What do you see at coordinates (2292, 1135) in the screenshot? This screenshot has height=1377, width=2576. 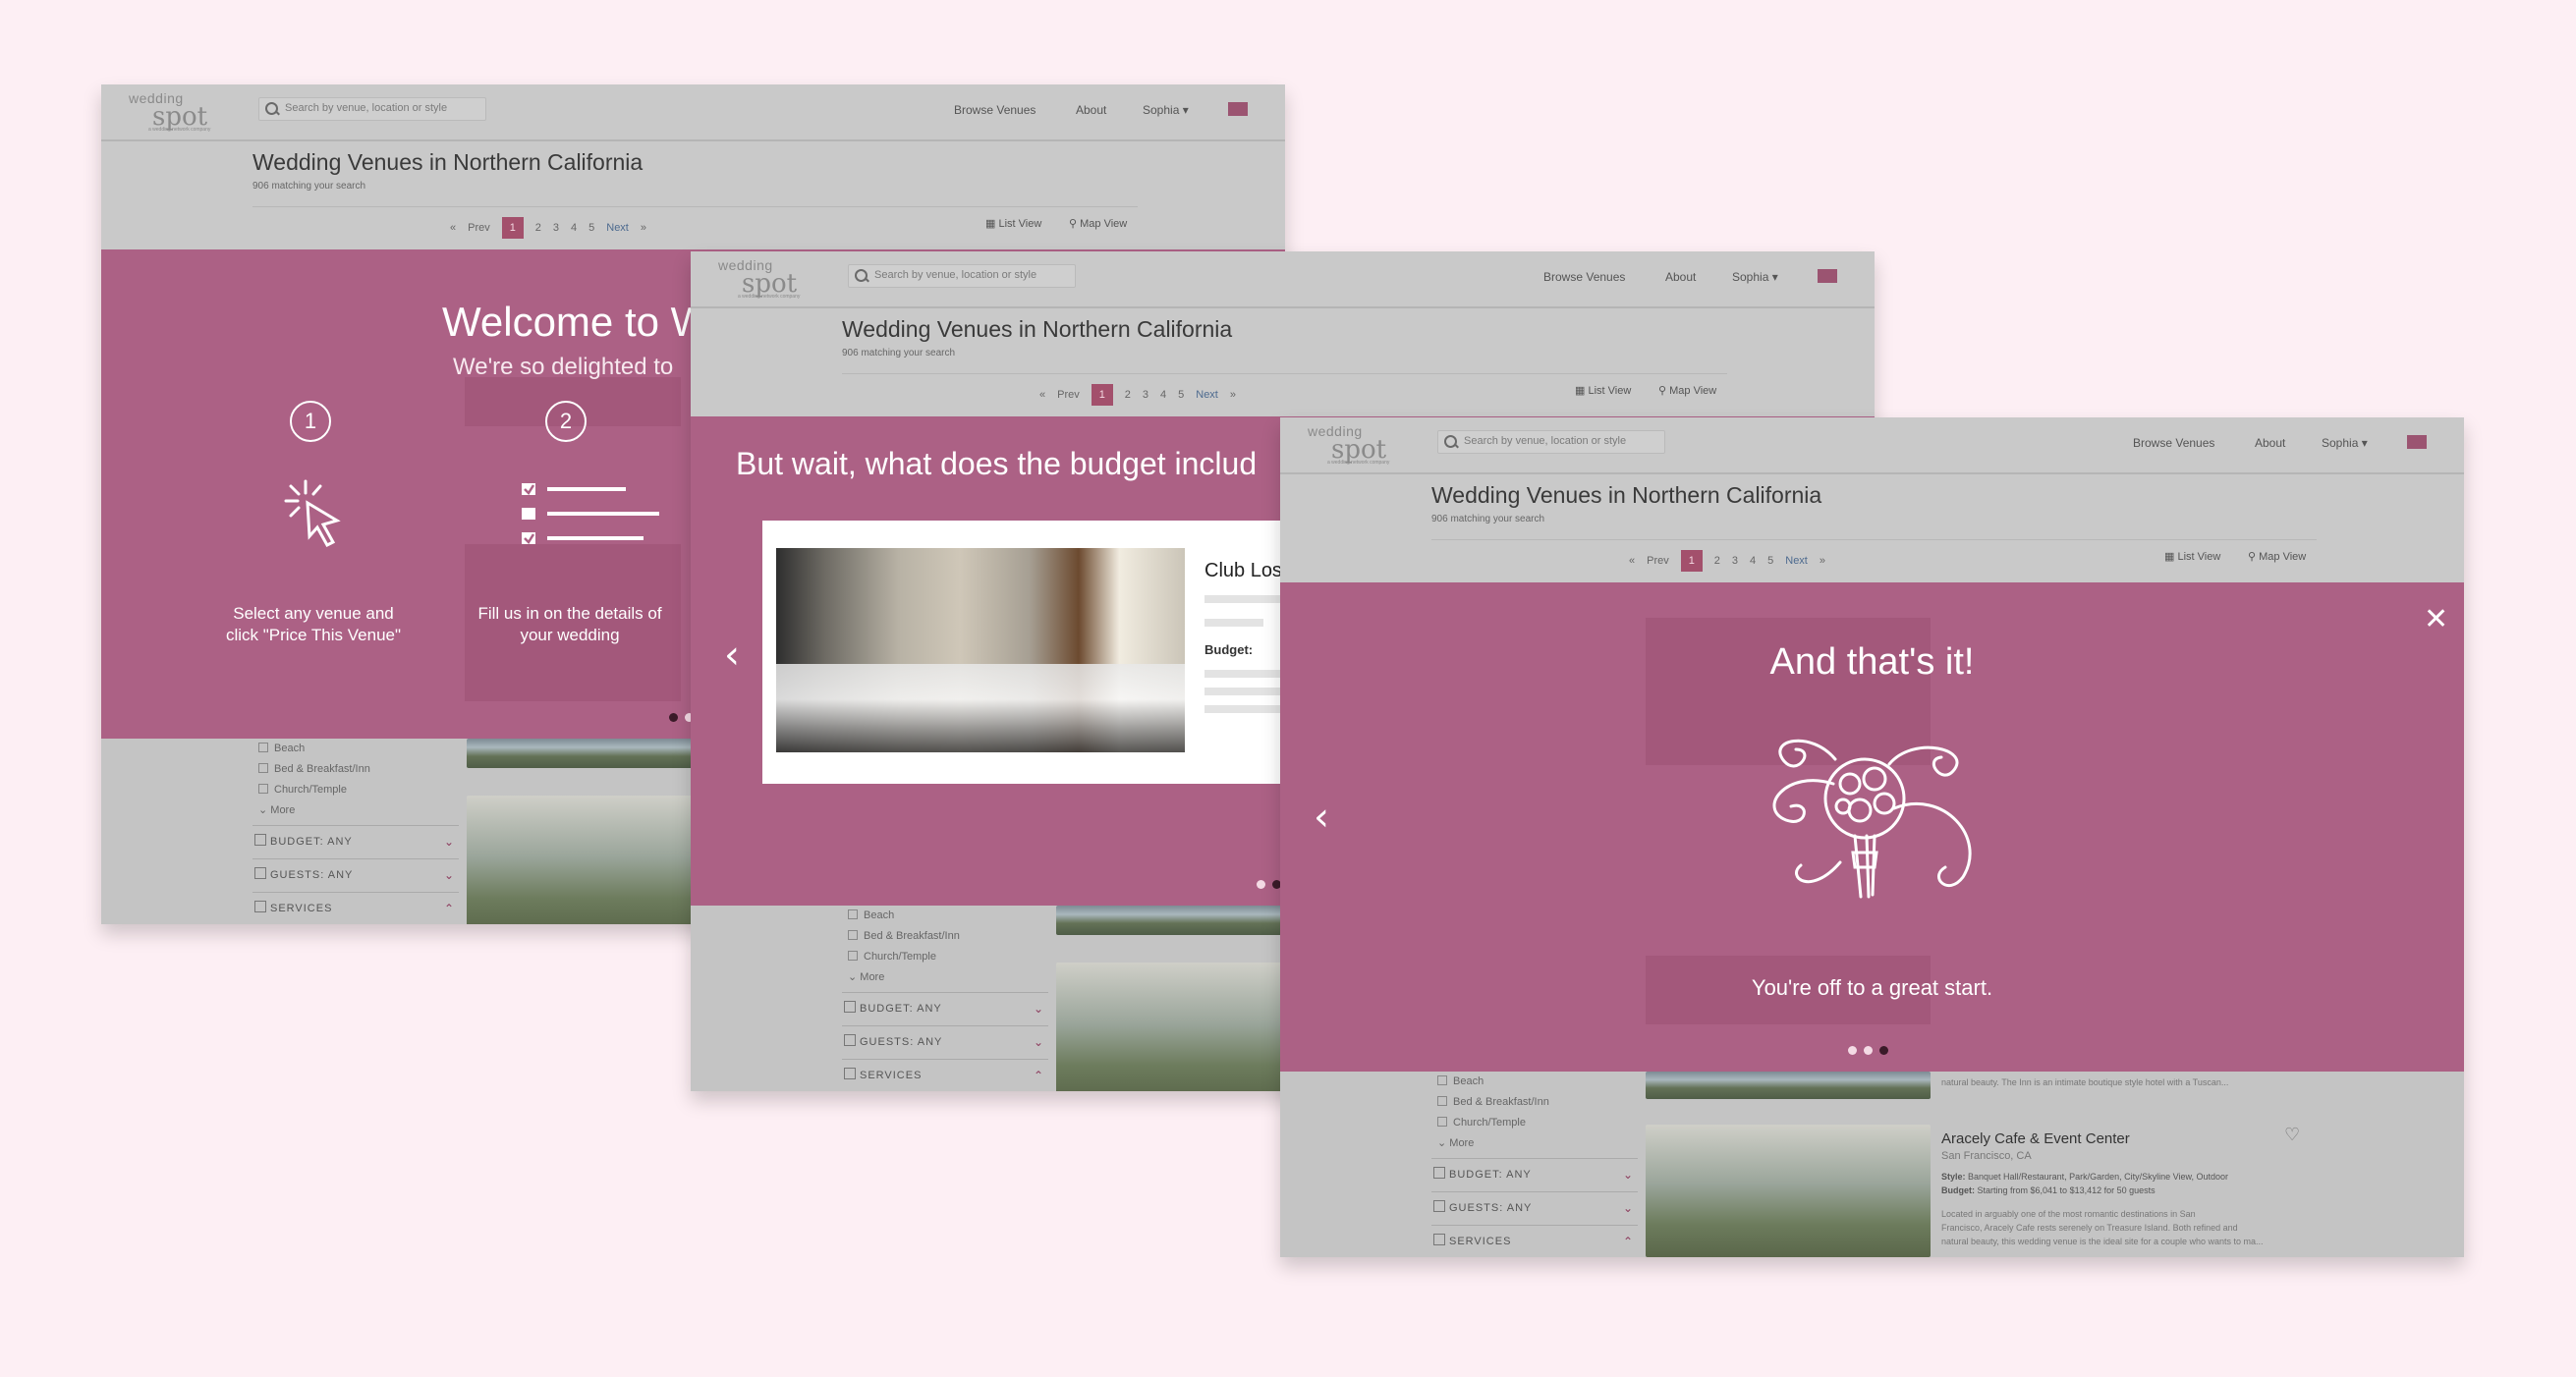 I see `heart-icon: ♡` at bounding box center [2292, 1135].